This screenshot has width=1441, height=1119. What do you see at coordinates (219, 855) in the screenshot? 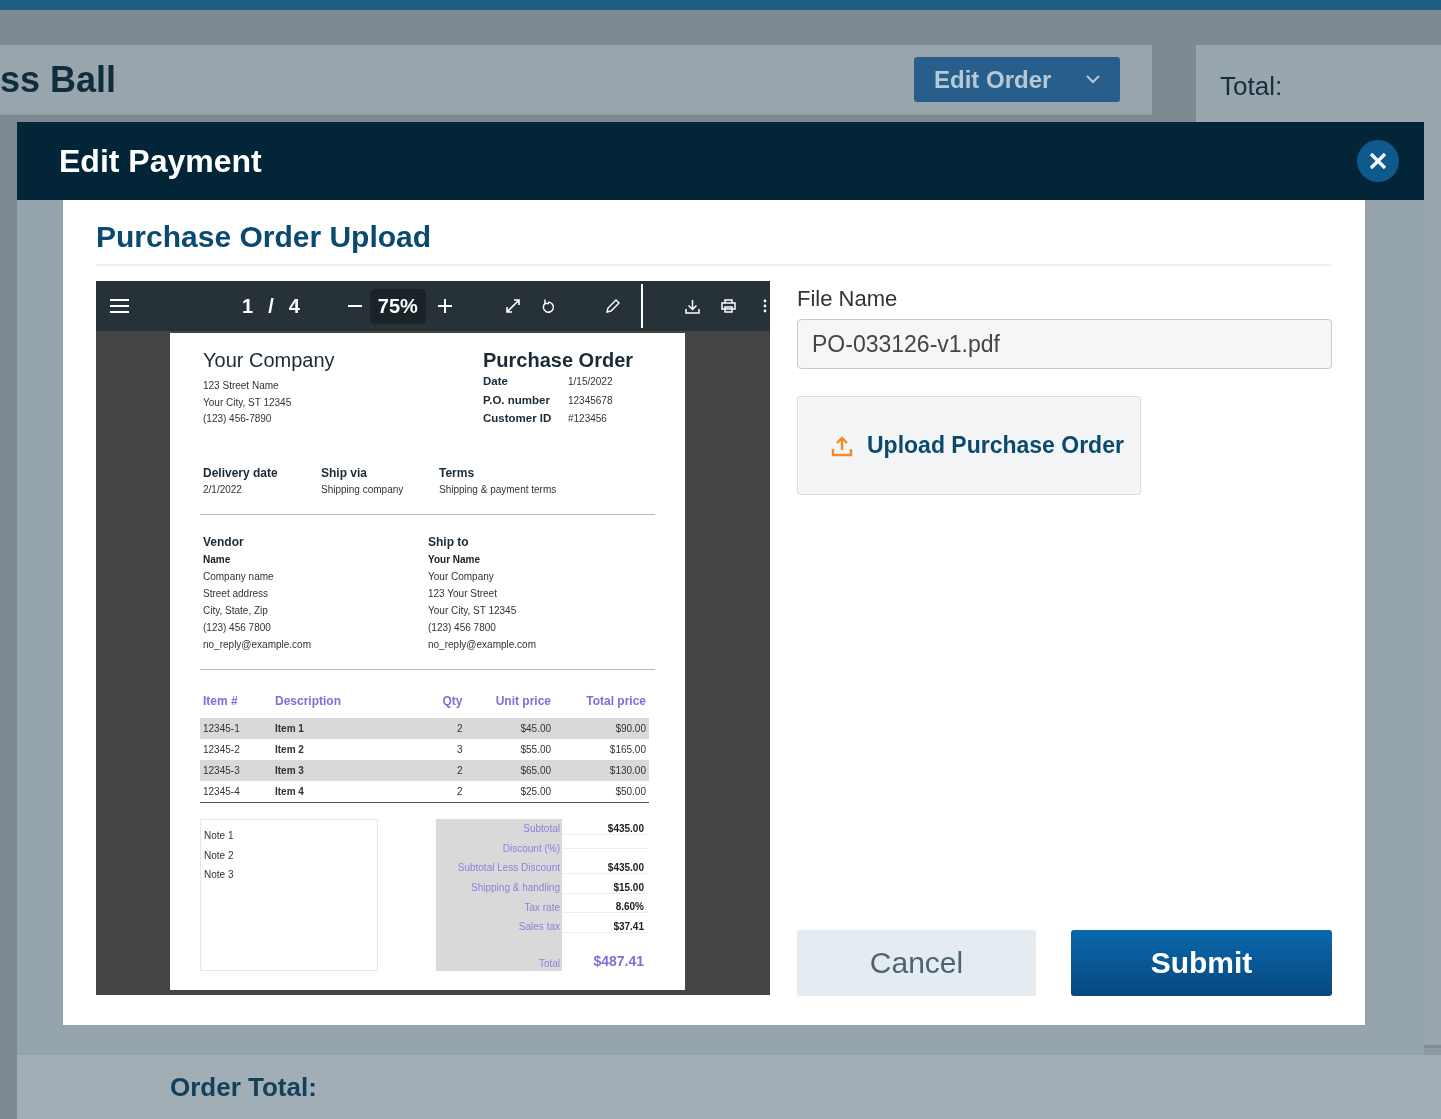
I see `note-text: Note 2` at bounding box center [219, 855].